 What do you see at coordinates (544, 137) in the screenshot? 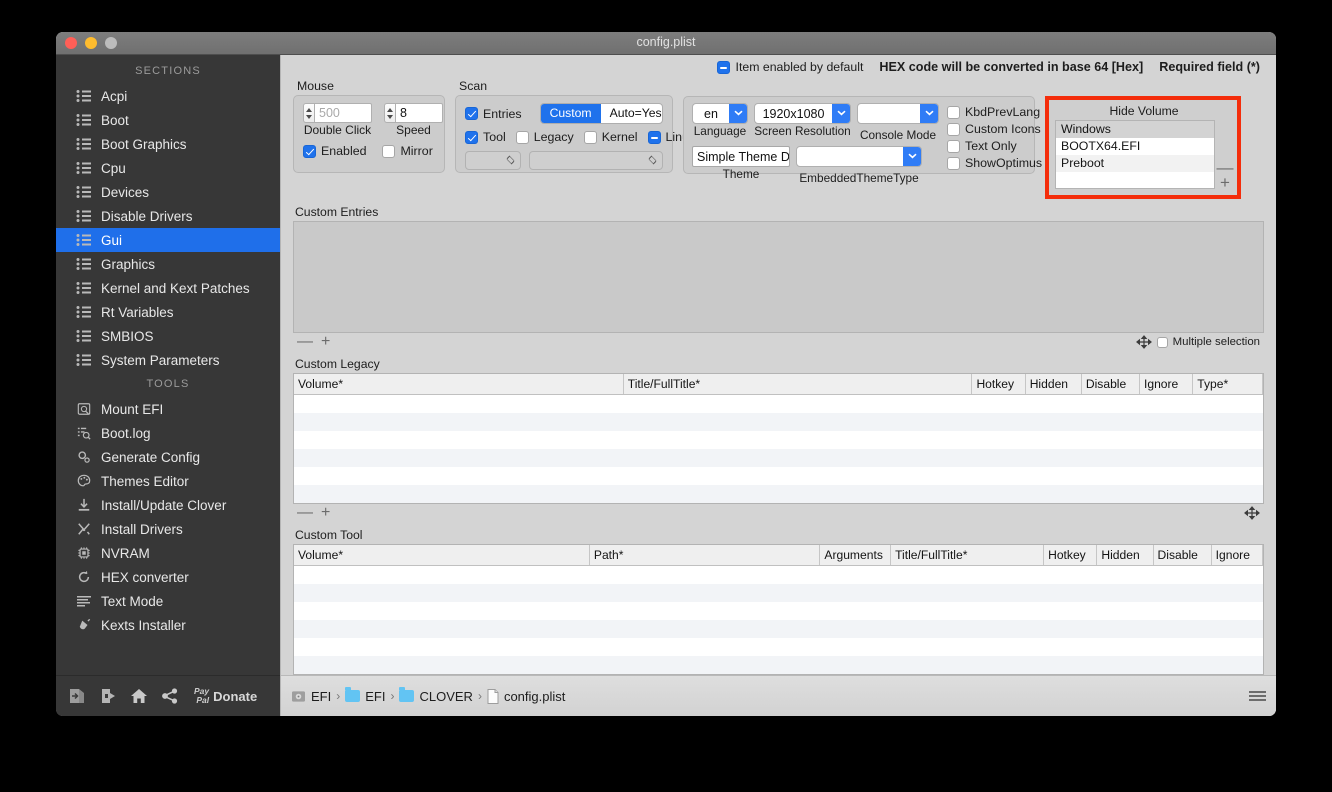
I see `scan-legacy-row: Legacy` at bounding box center [544, 137].